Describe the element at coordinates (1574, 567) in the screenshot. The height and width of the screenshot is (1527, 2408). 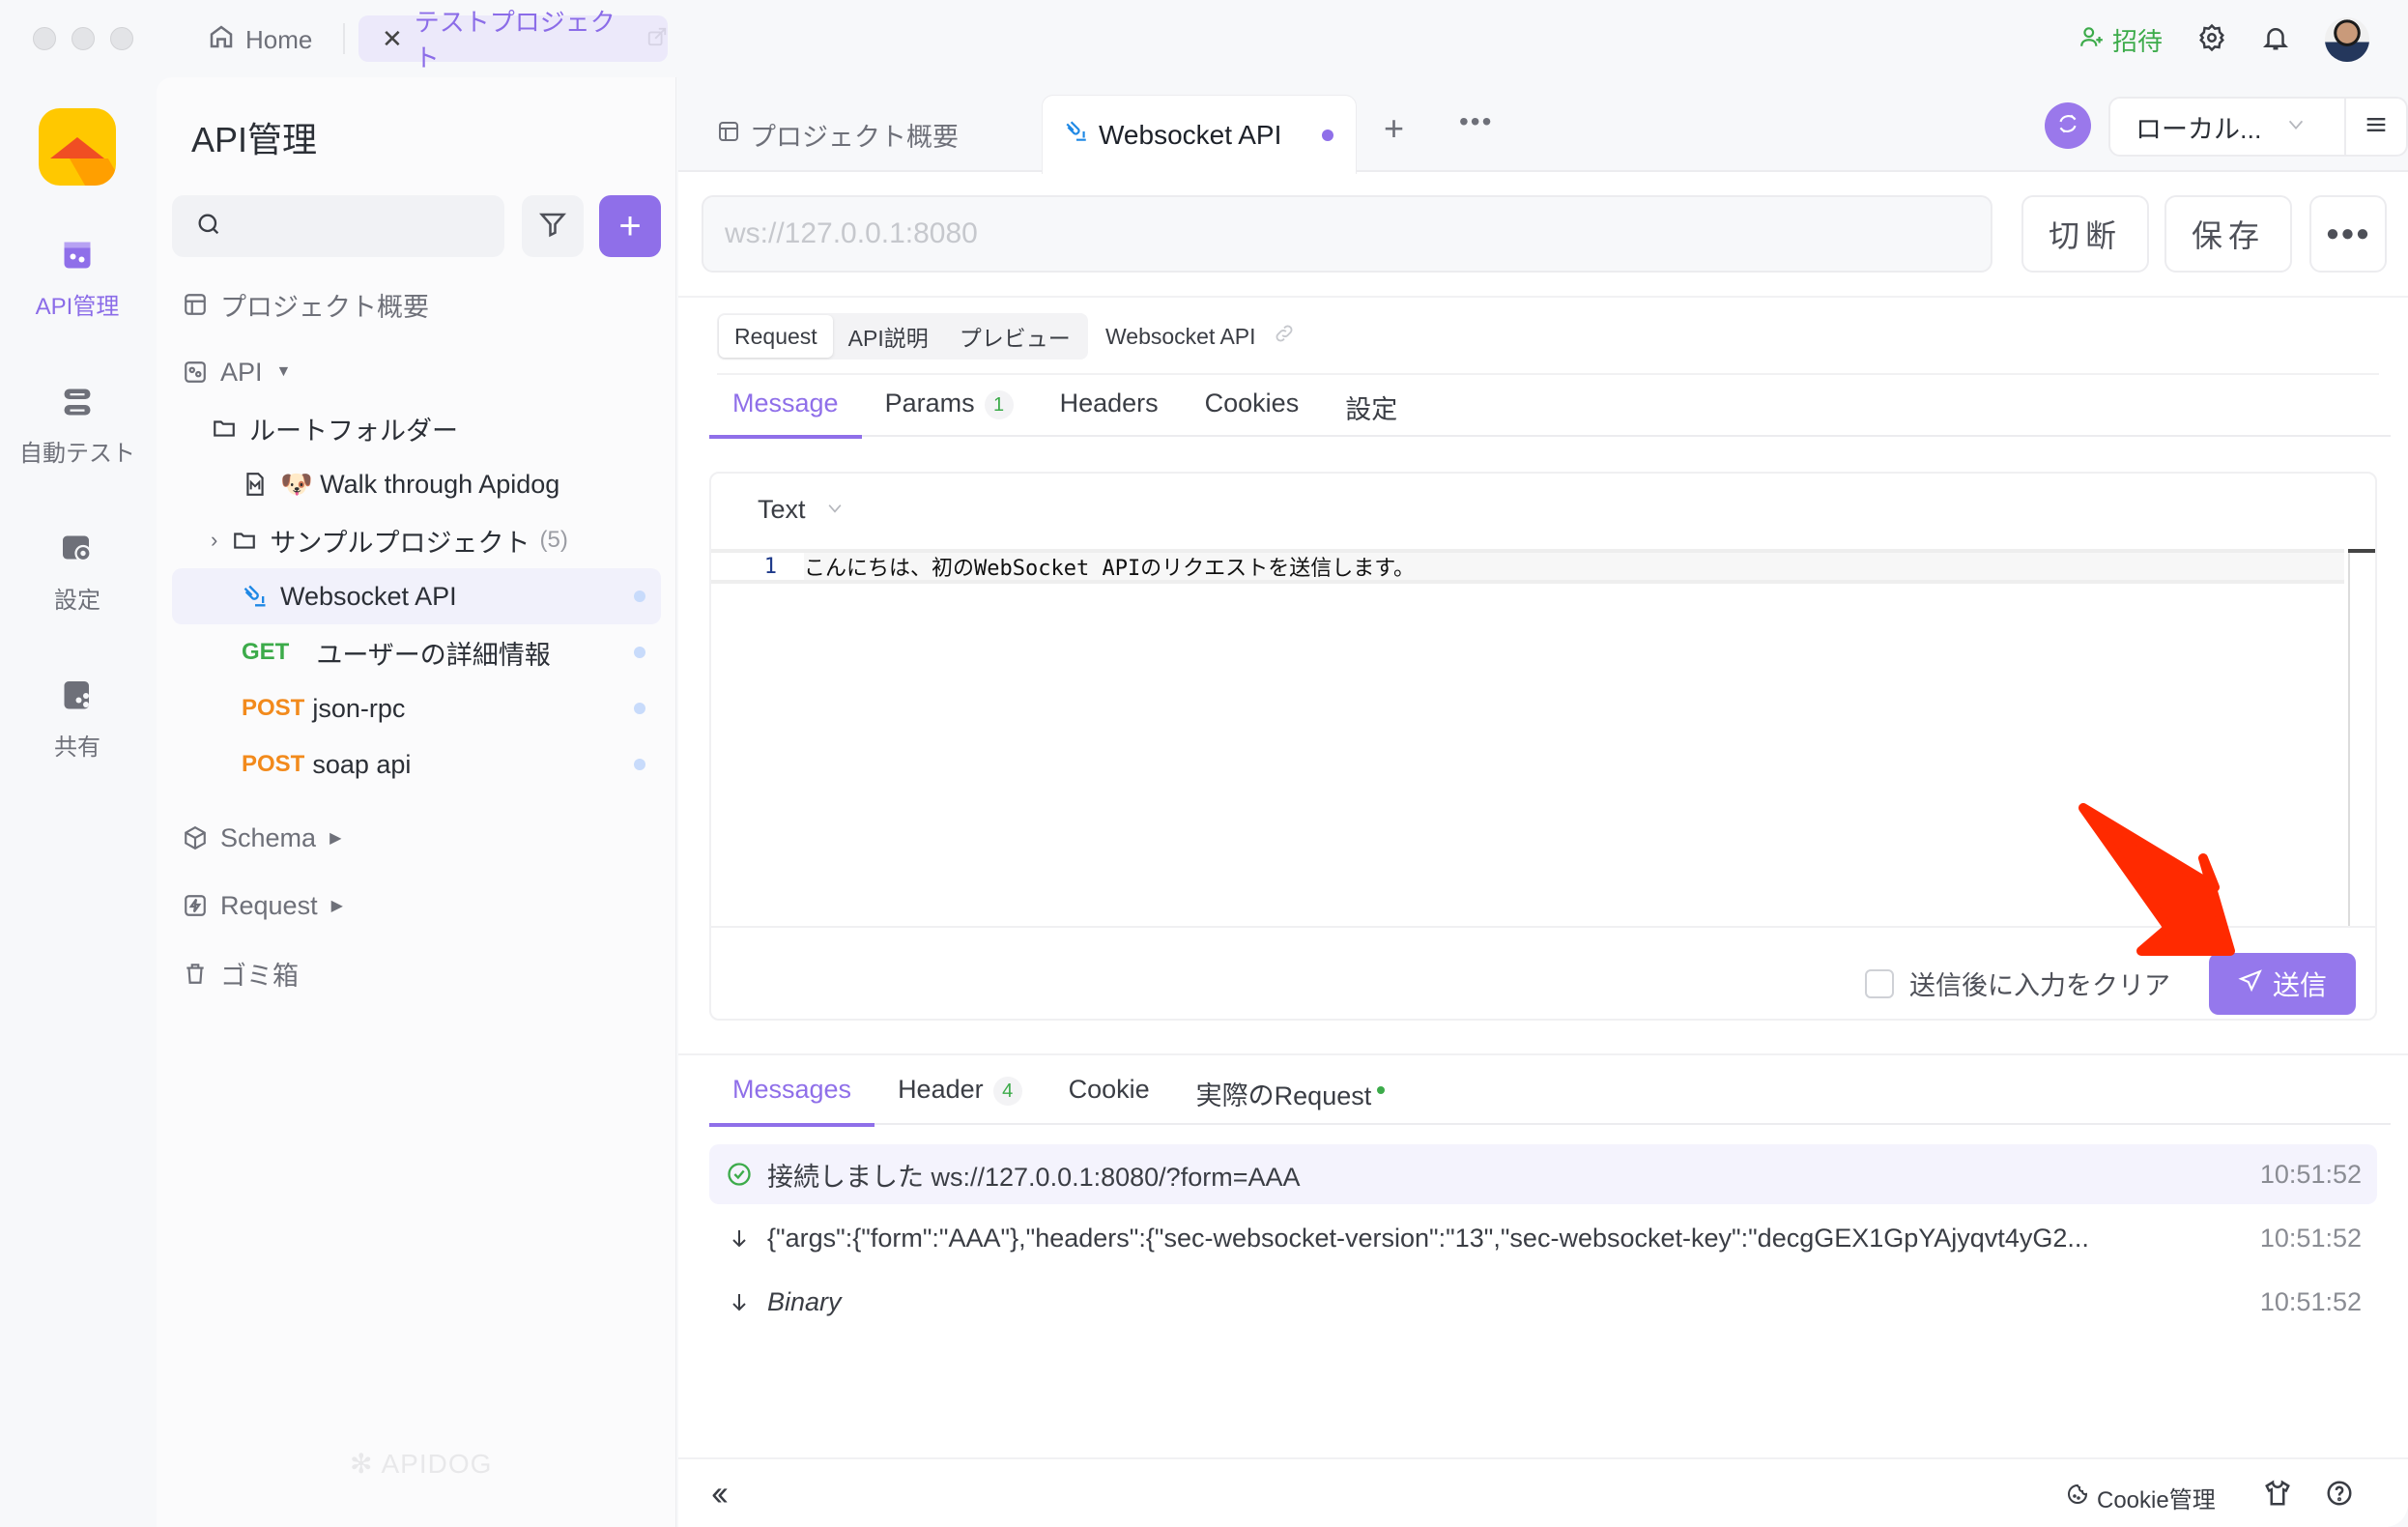
I see `message-content: こんにちは、初のWebSocket APIのリクエストを送信します。` at that location.